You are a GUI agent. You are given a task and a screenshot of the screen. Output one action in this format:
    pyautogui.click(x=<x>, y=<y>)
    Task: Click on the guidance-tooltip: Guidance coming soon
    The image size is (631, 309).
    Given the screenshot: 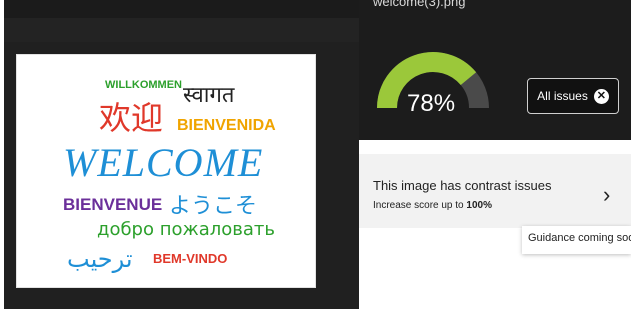 What is the action you would take?
    pyautogui.click(x=576, y=240)
    